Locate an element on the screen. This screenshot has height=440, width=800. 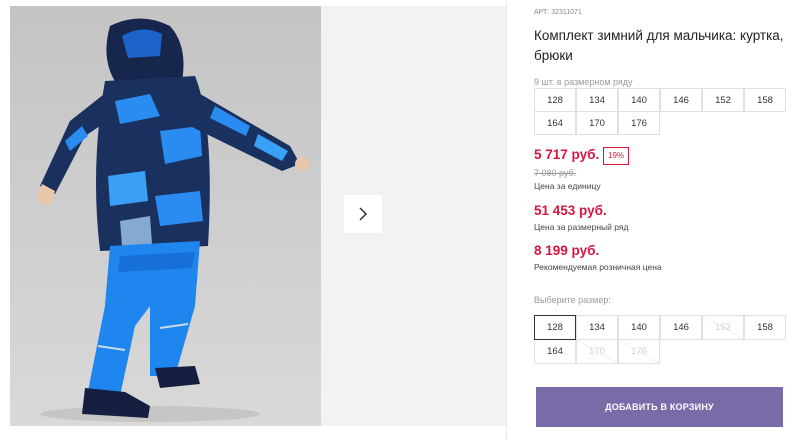
size-option: 140 is located at coordinates (639, 327).